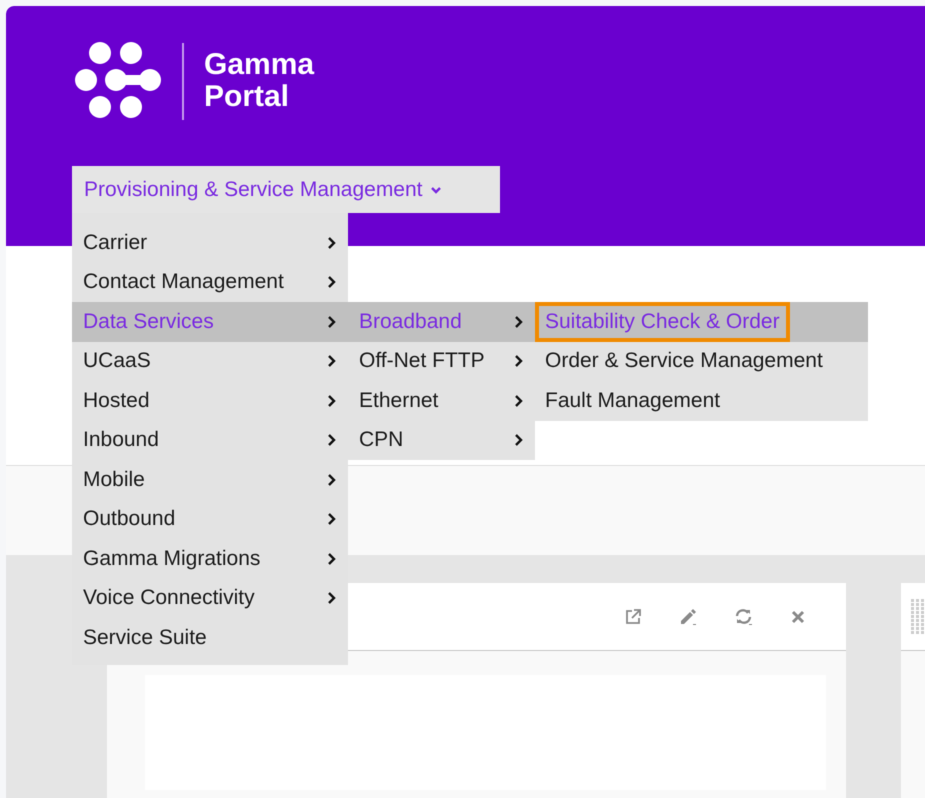  What do you see at coordinates (422, 361) in the screenshot?
I see `menu-item: Off-Net FTTP` at bounding box center [422, 361].